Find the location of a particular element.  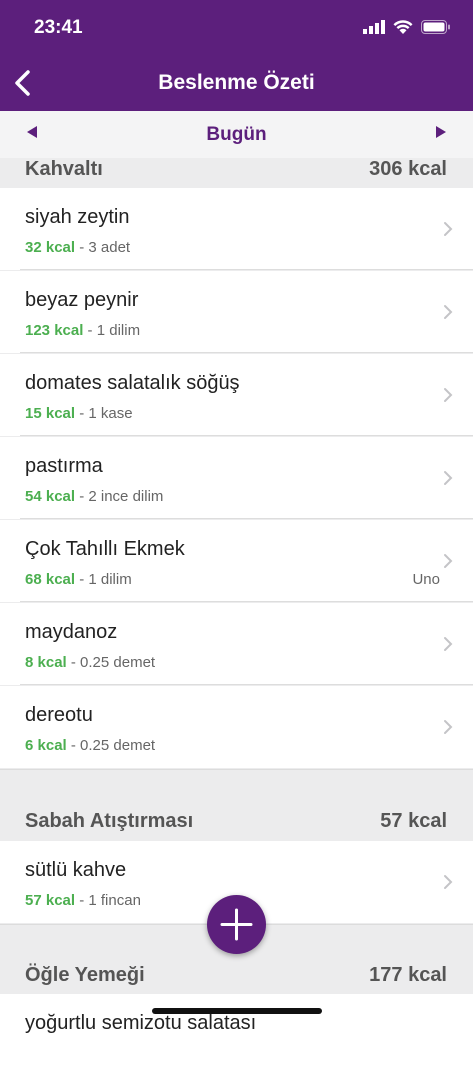

meal-header-morning-snack: Sabah Atıştırması 57 kcal is located at coordinates (236, 805).